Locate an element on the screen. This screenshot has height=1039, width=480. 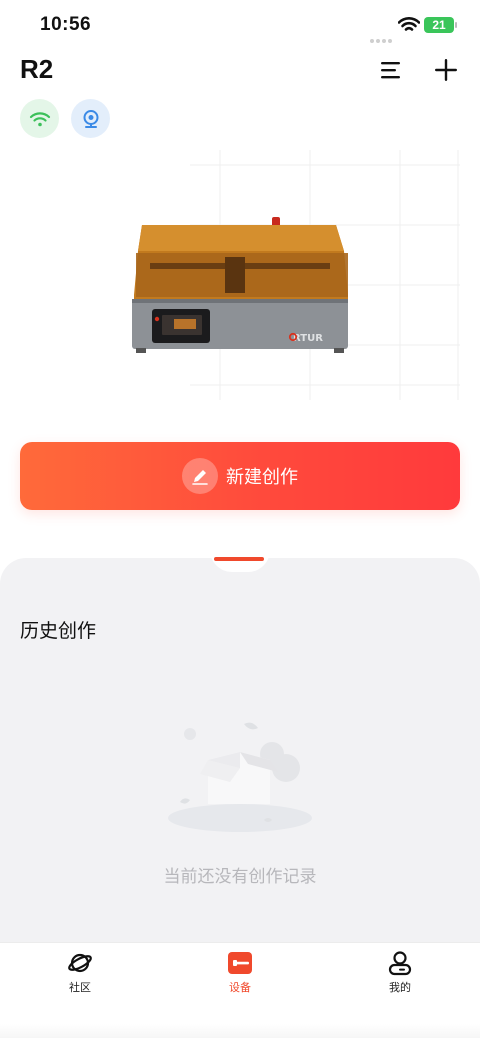
status-time: 10:56 is located at coordinates (66, 24).